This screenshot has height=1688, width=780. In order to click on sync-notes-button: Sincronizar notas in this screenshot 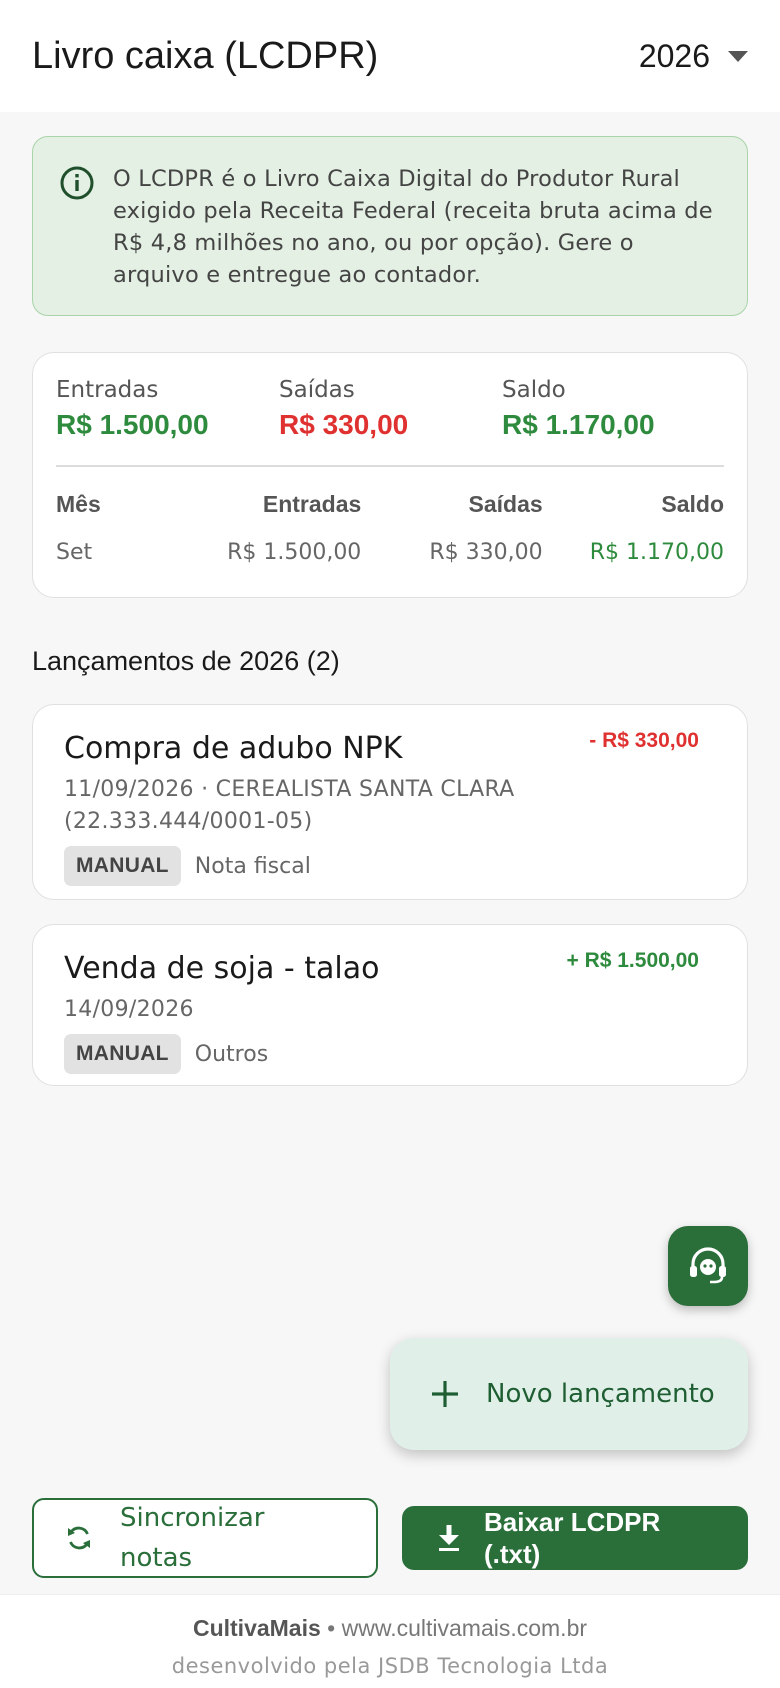, I will do `click(205, 1538)`.